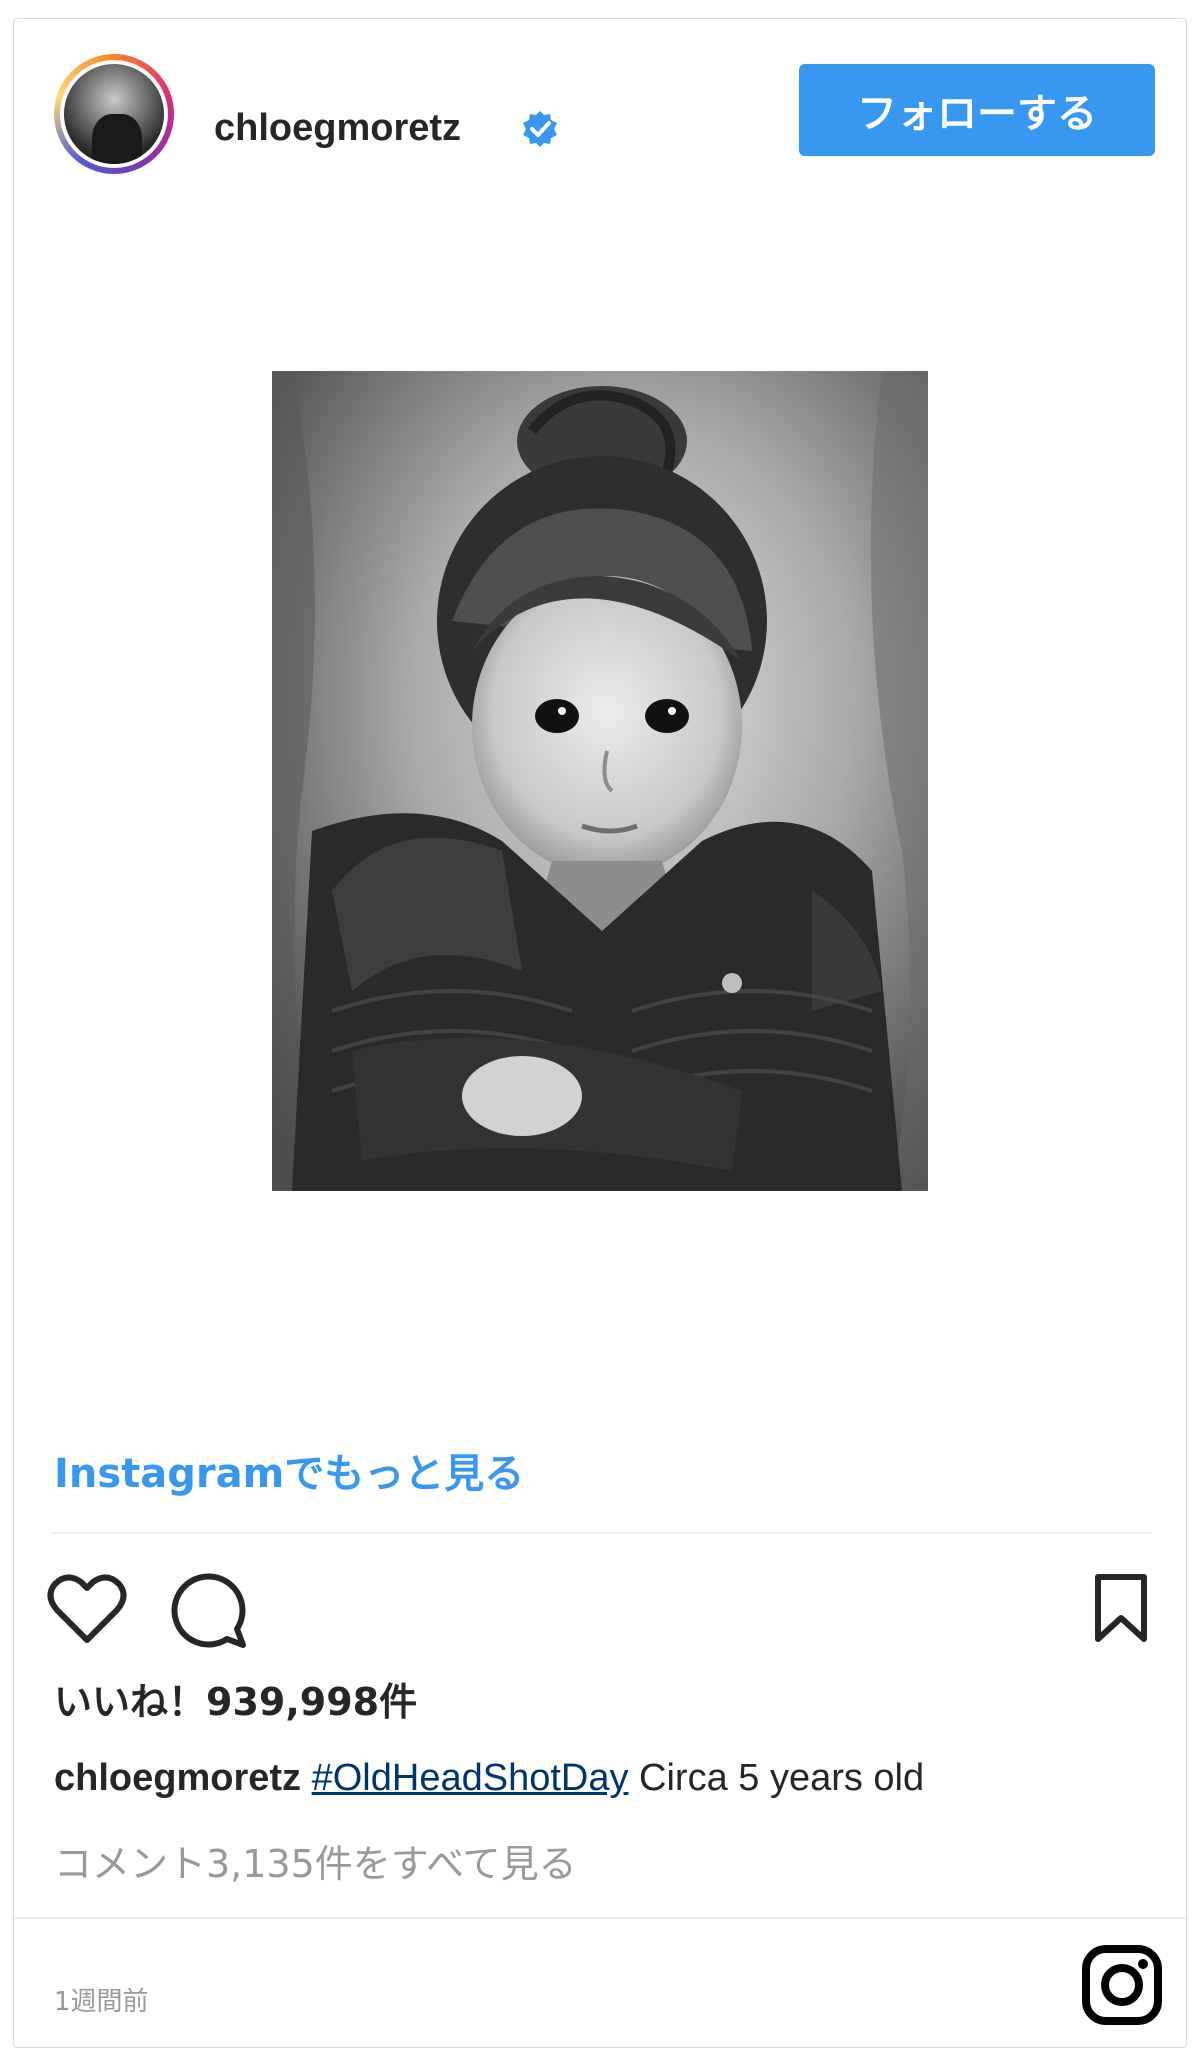 The height and width of the screenshot is (2059, 1200). What do you see at coordinates (209, 1611) in the screenshot?
I see `comment-bubble-icon` at bounding box center [209, 1611].